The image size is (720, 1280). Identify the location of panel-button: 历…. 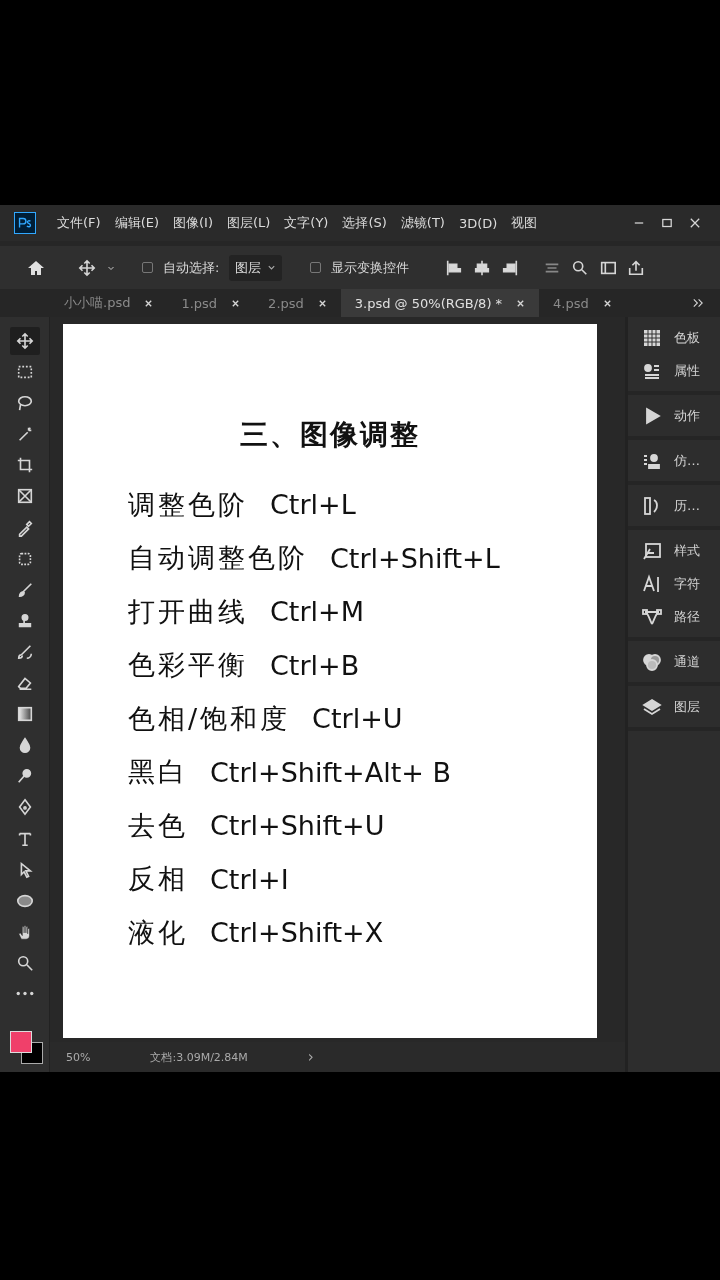
(664, 505).